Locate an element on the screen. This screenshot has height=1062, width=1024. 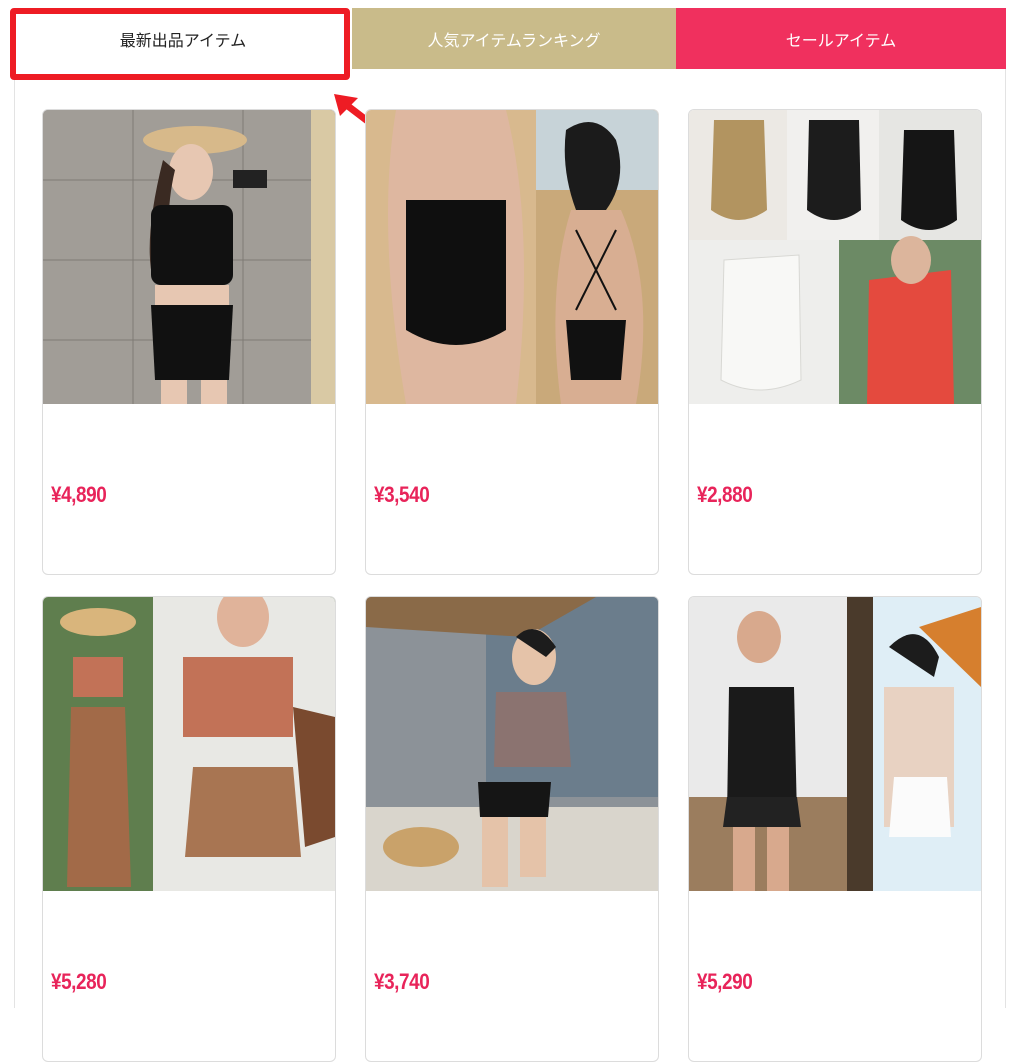
product-price: ¥3,540 is located at coordinates (402, 494).